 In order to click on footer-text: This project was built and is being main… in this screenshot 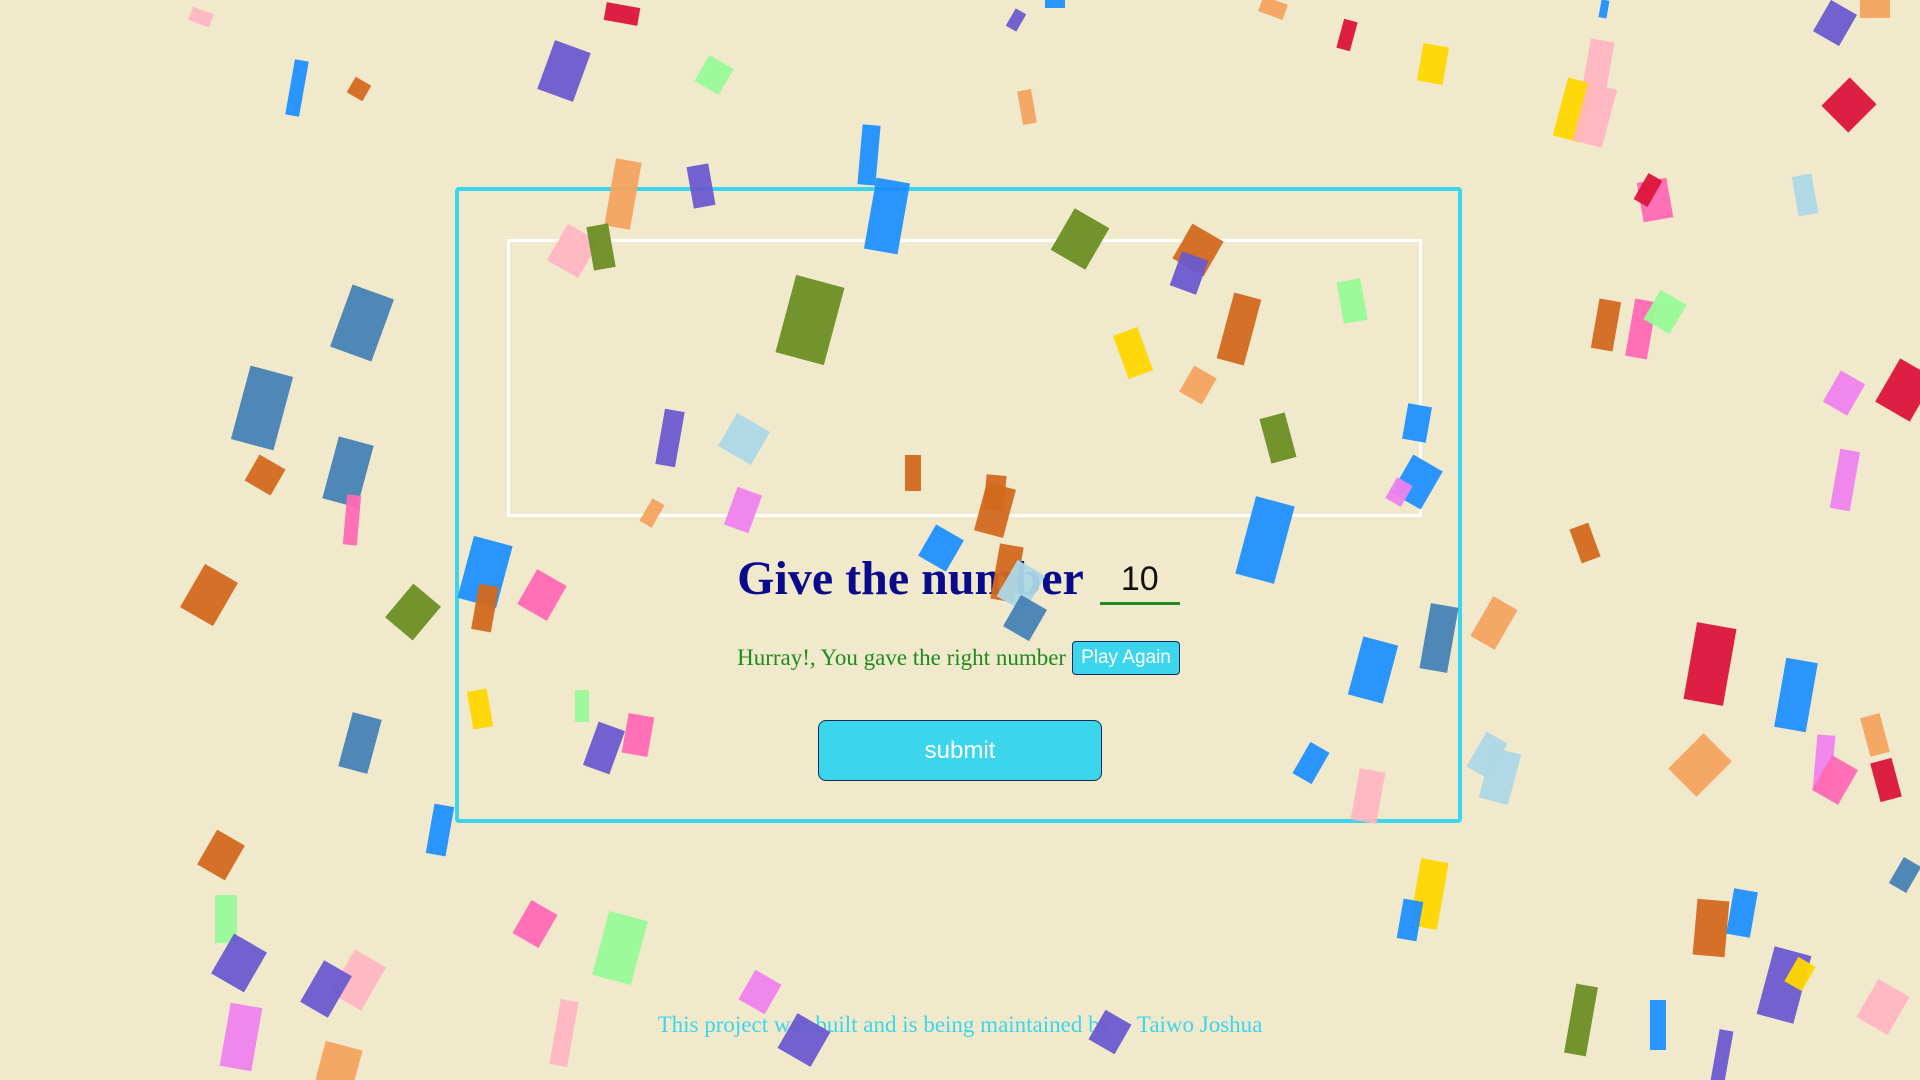, I will do `click(884, 1024)`.